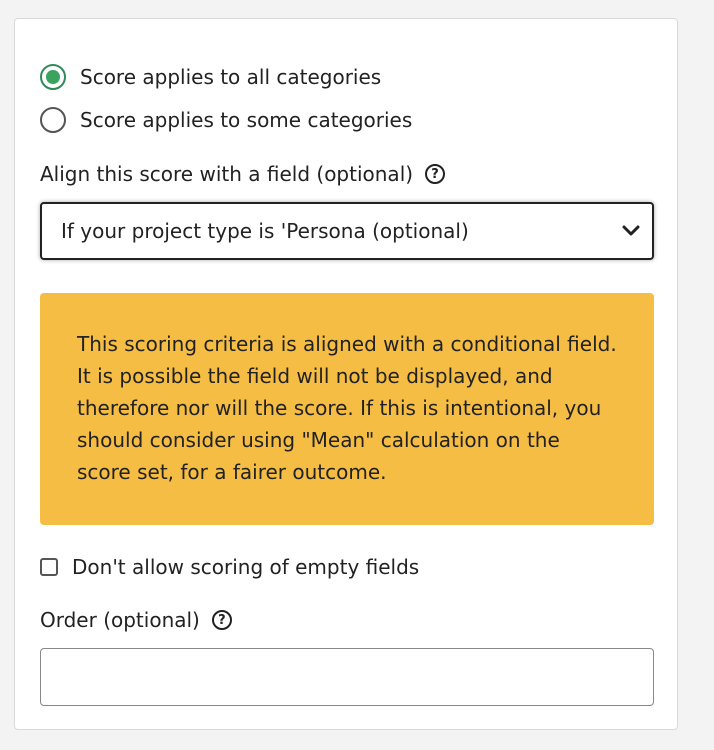  I want to click on empty-fields-option: Don't allow scoring of empty fields, so click(229, 567).